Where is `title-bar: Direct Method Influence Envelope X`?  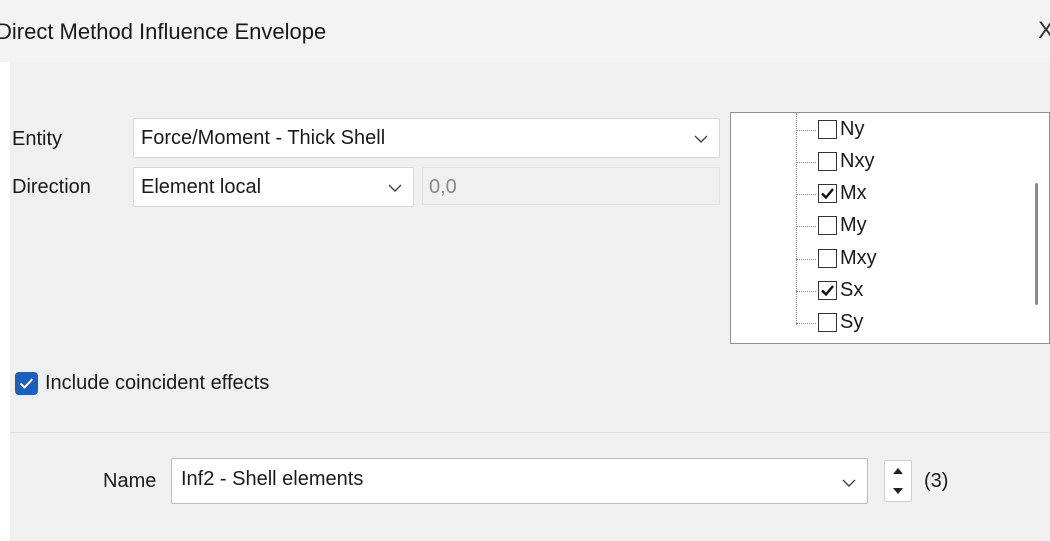 title-bar: Direct Method Influence Envelope X is located at coordinates (525, 31).